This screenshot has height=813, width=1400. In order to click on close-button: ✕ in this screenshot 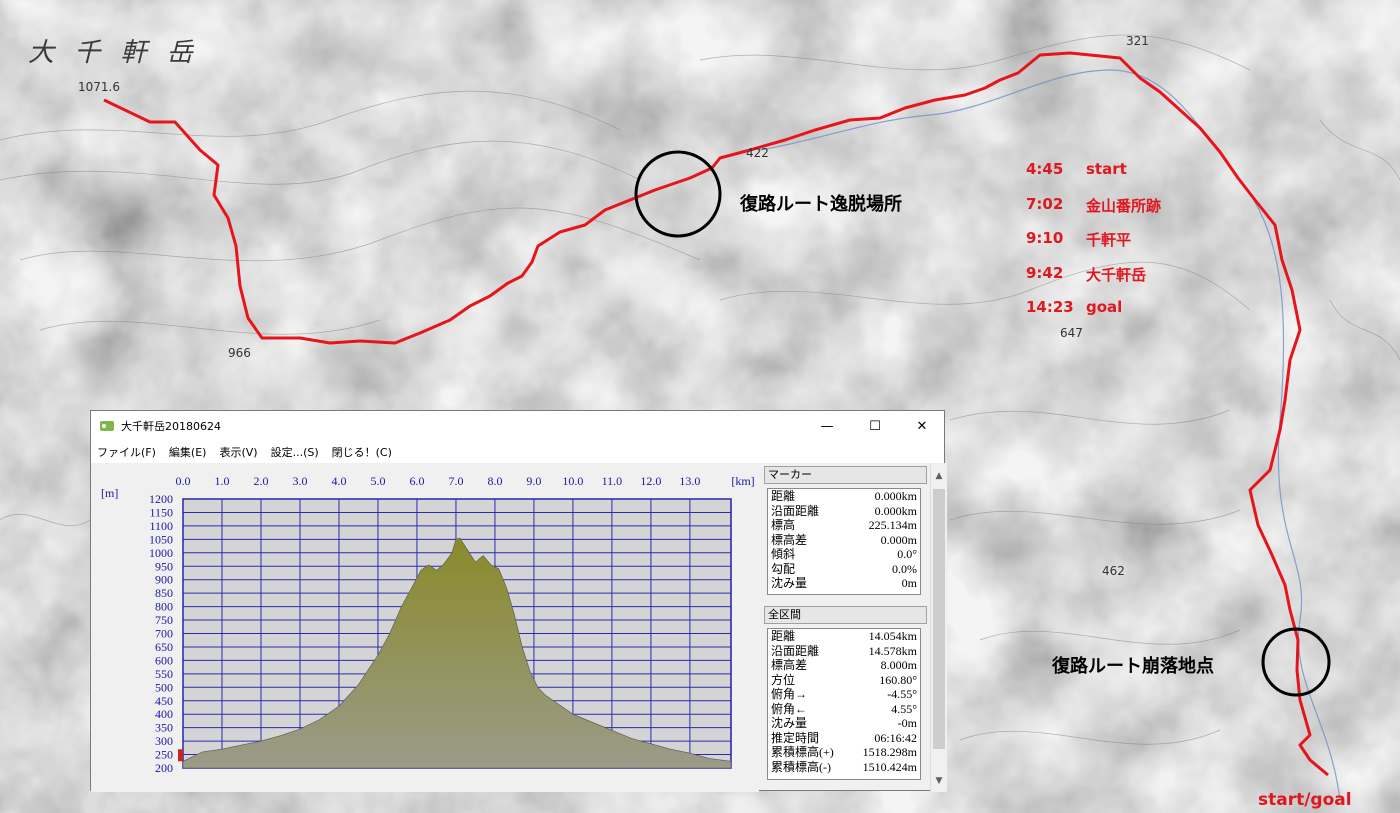, I will do `click(922, 426)`.